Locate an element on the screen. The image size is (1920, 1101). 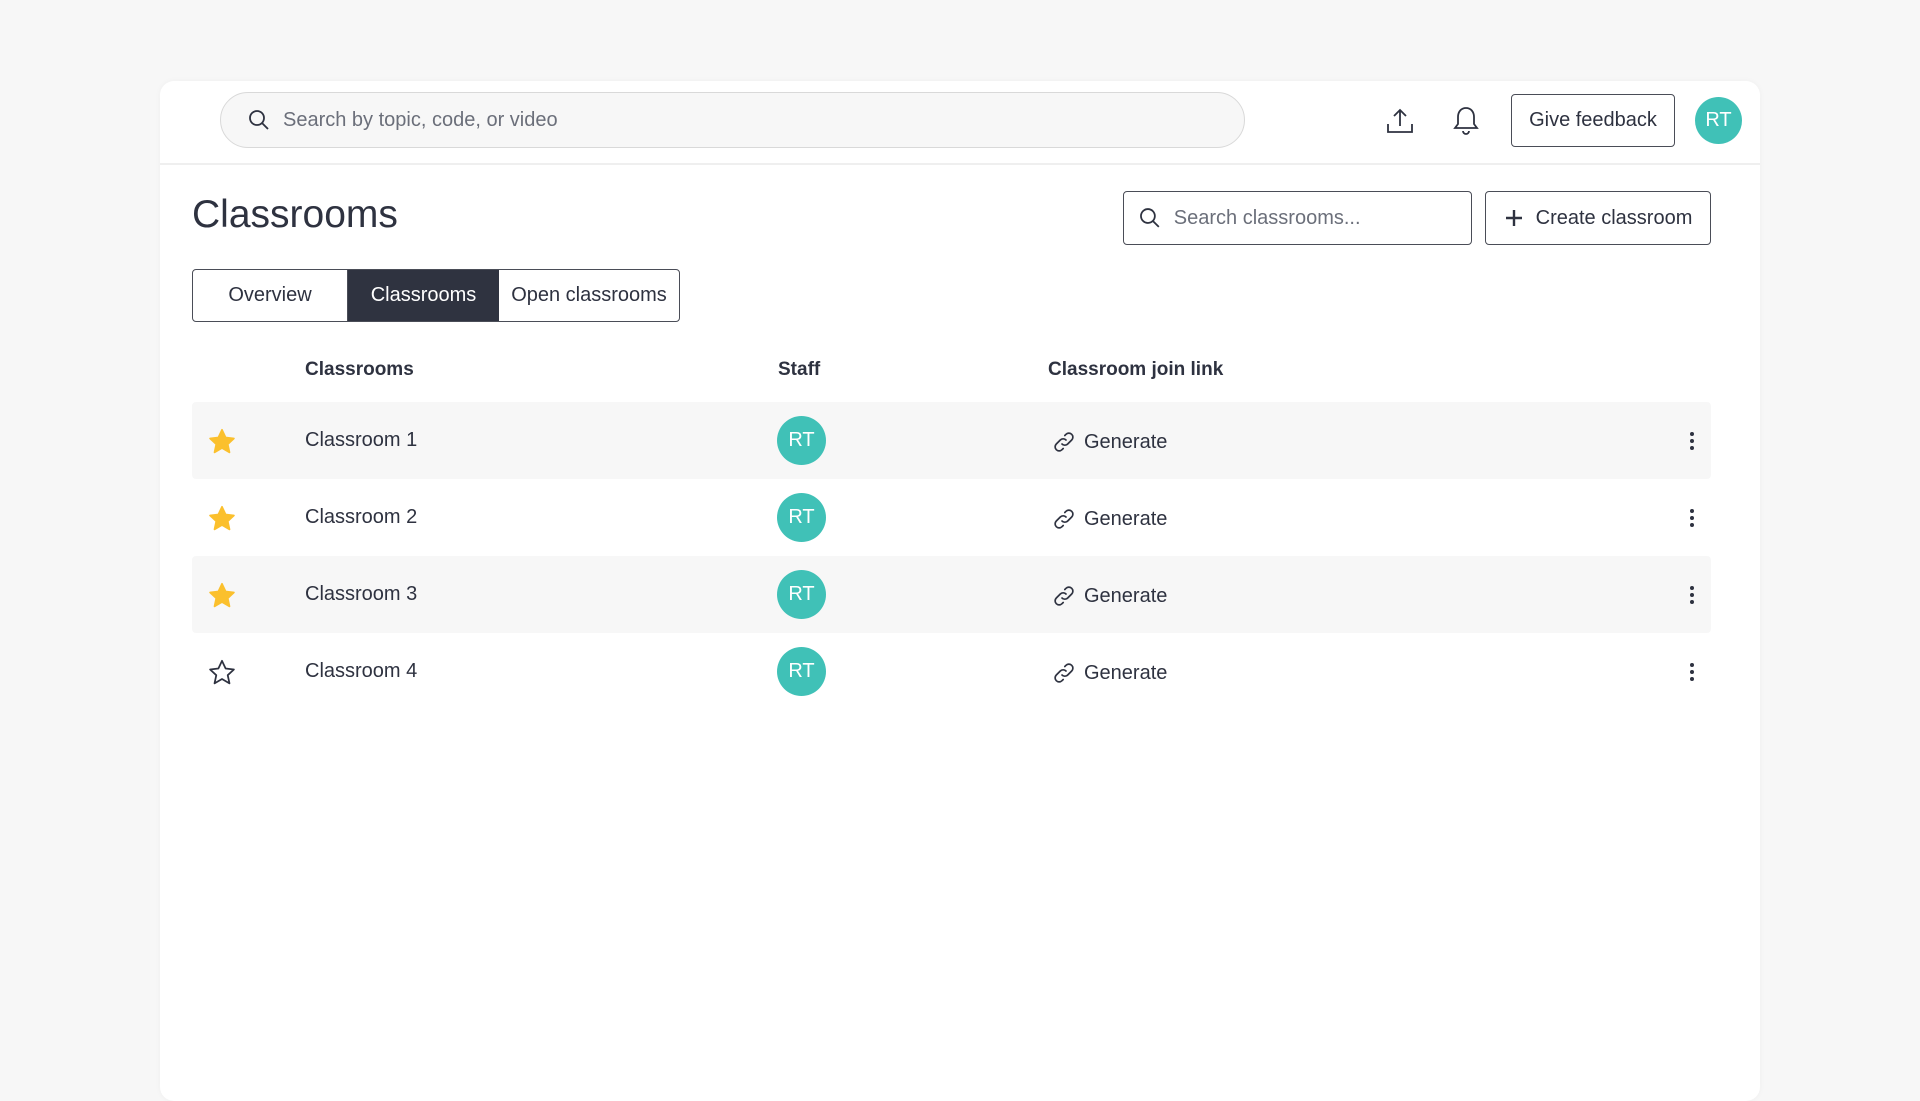
user-avatar: RT is located at coordinates (1718, 120).